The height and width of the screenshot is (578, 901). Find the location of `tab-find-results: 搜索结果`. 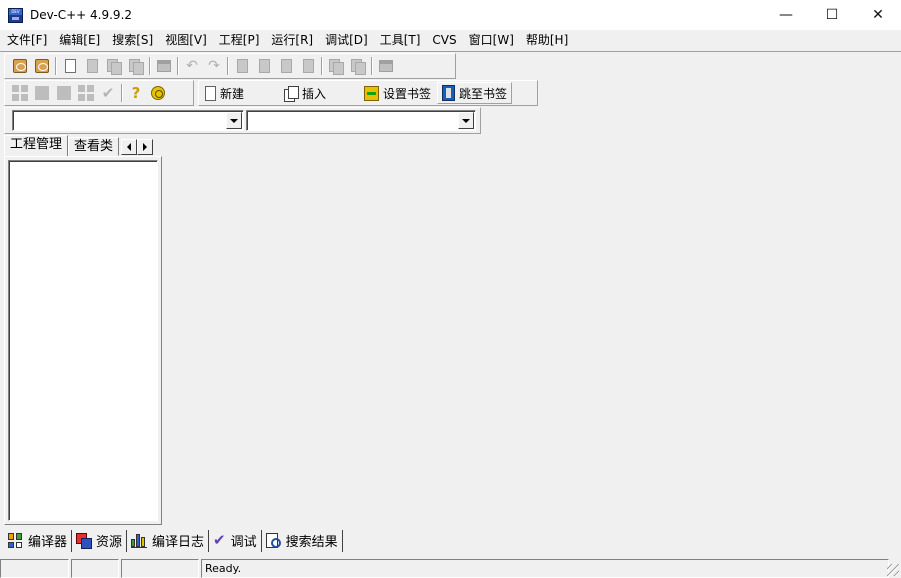

tab-find-results: 搜索结果 is located at coordinates (302, 540).